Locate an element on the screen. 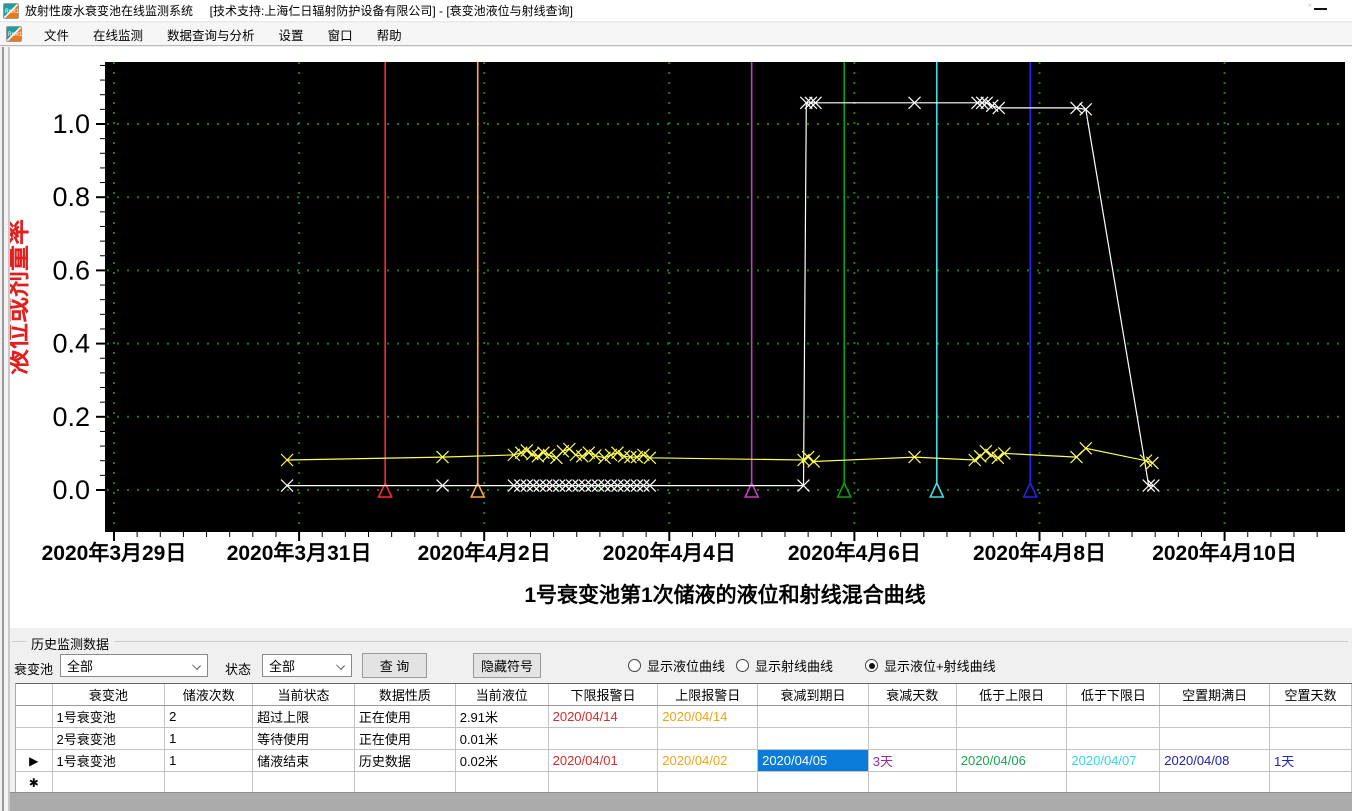 Image resolution: width=1352 pixels, height=811 pixels. radio-curve-1: 显示射线曲线 is located at coordinates (784, 665).